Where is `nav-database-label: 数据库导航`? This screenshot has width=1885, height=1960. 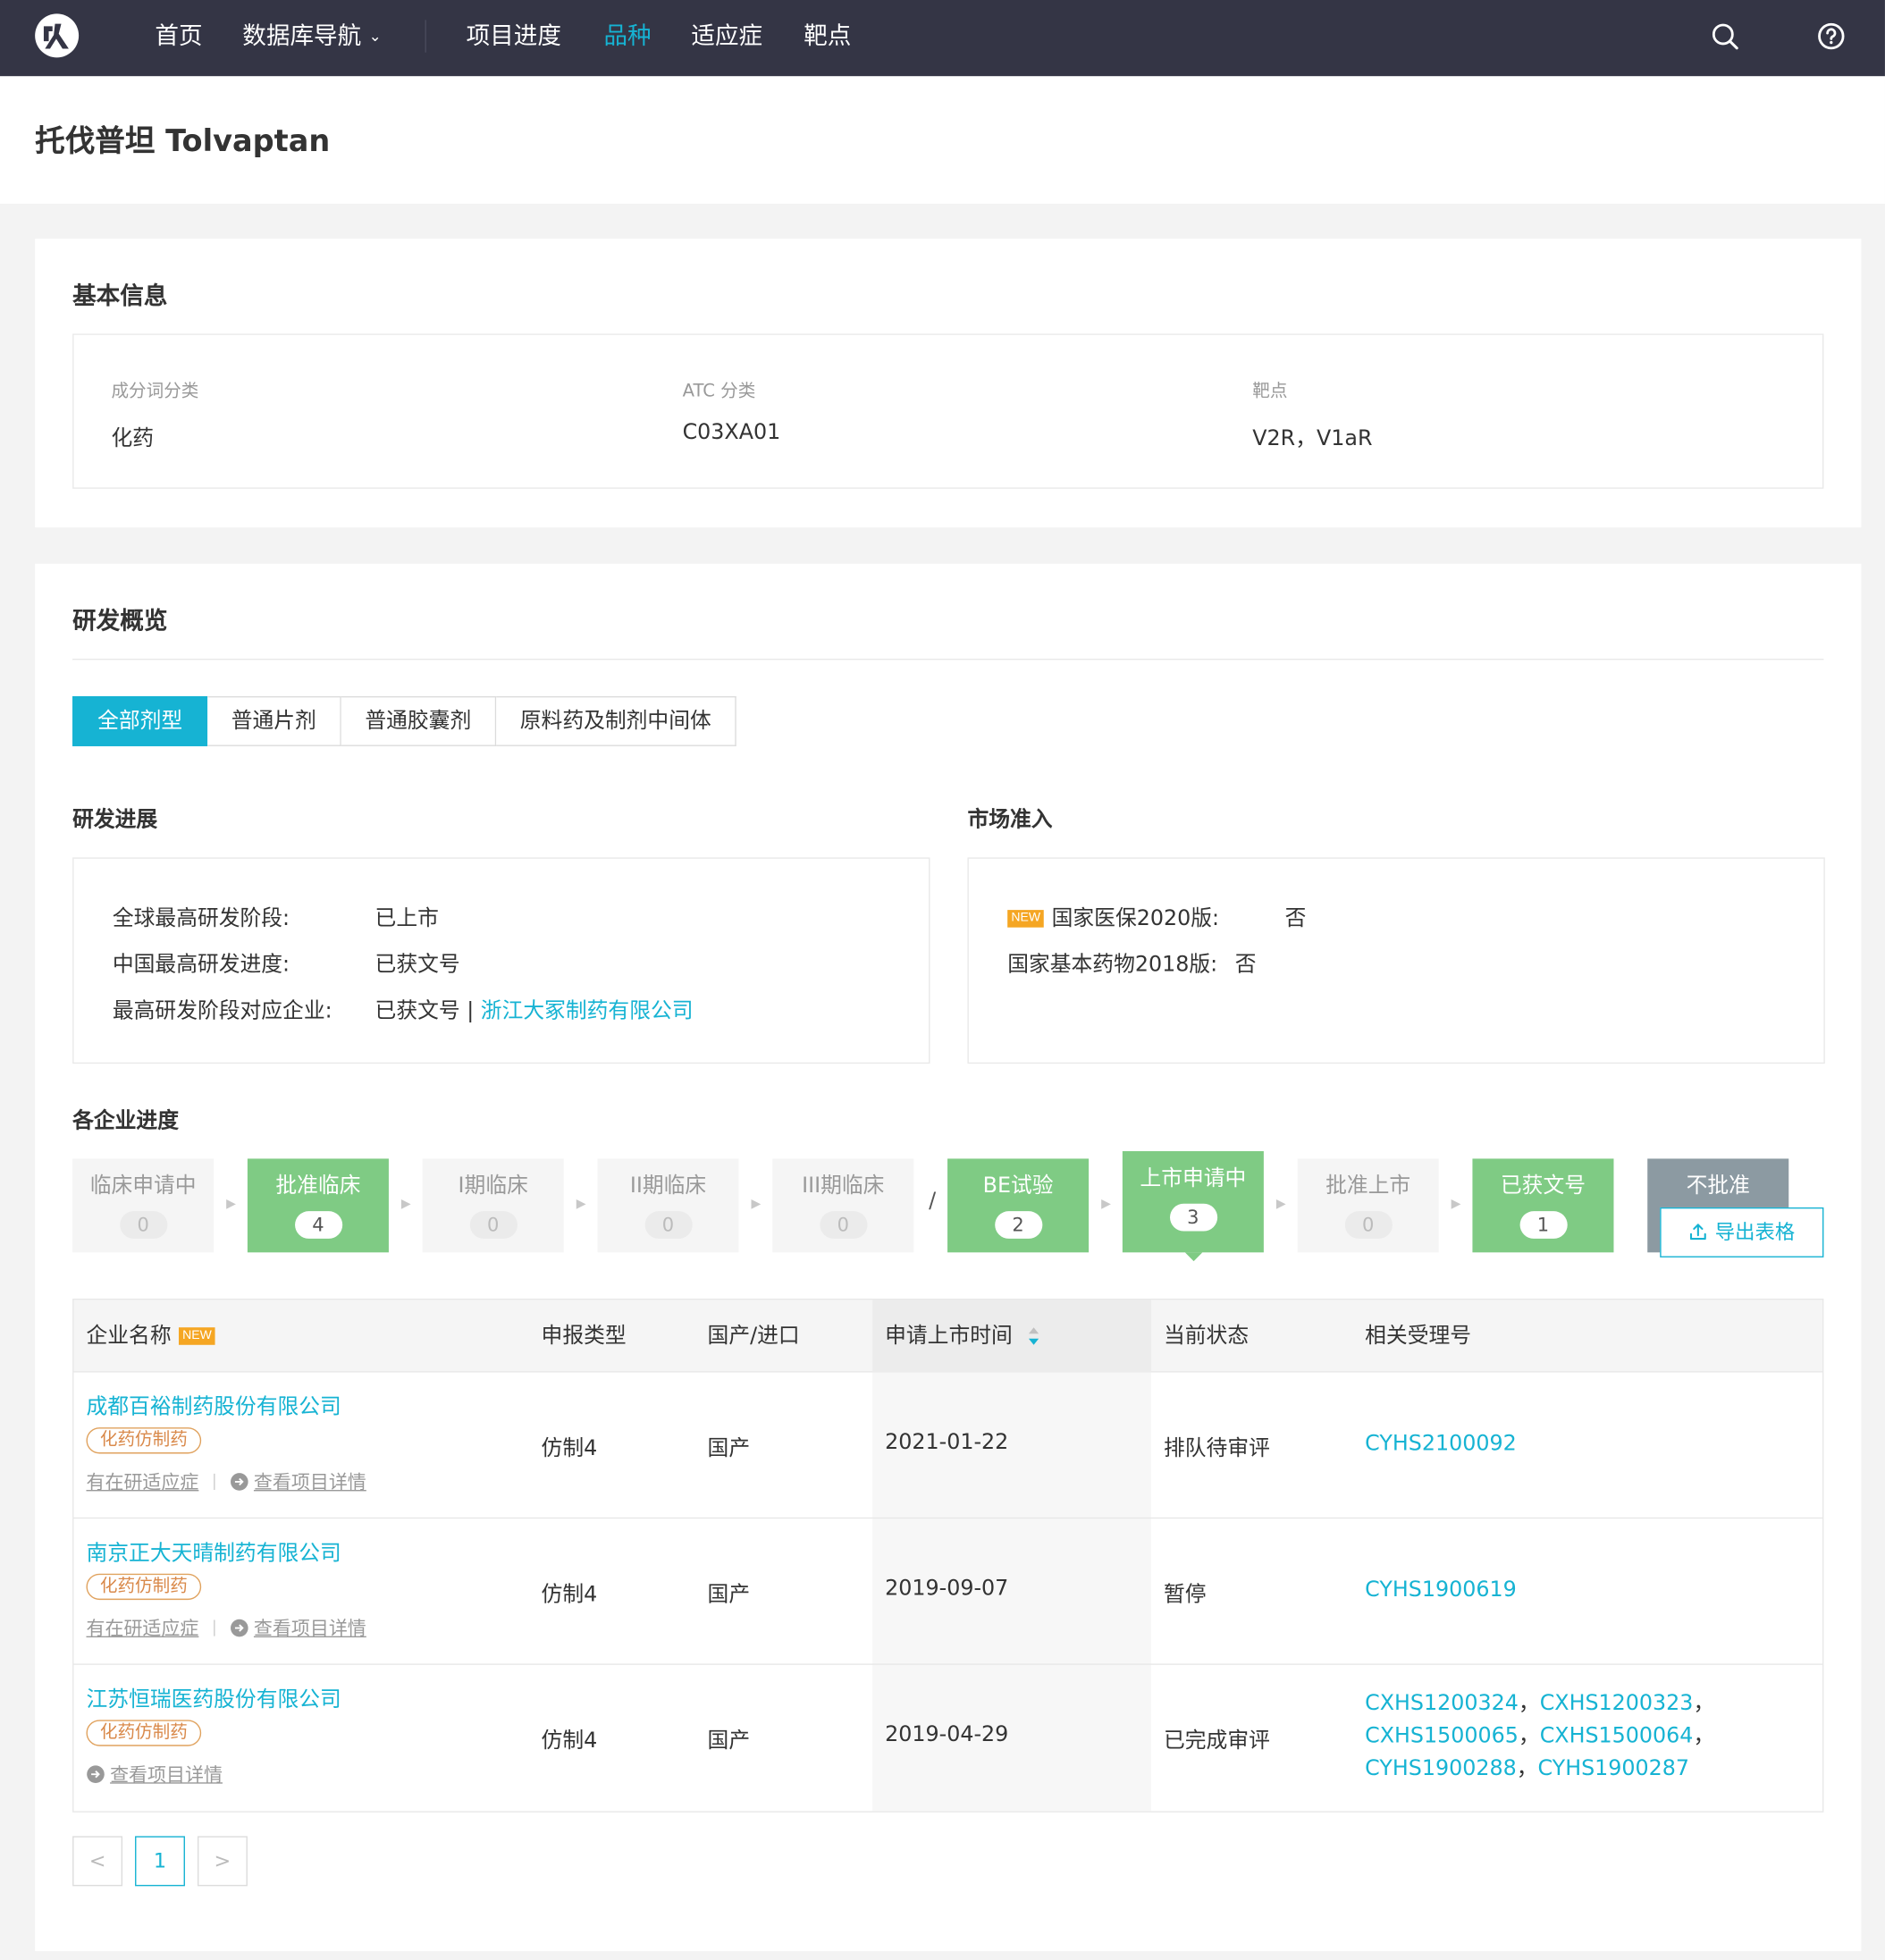 nav-database-label: 数据库导航 is located at coordinates (302, 36).